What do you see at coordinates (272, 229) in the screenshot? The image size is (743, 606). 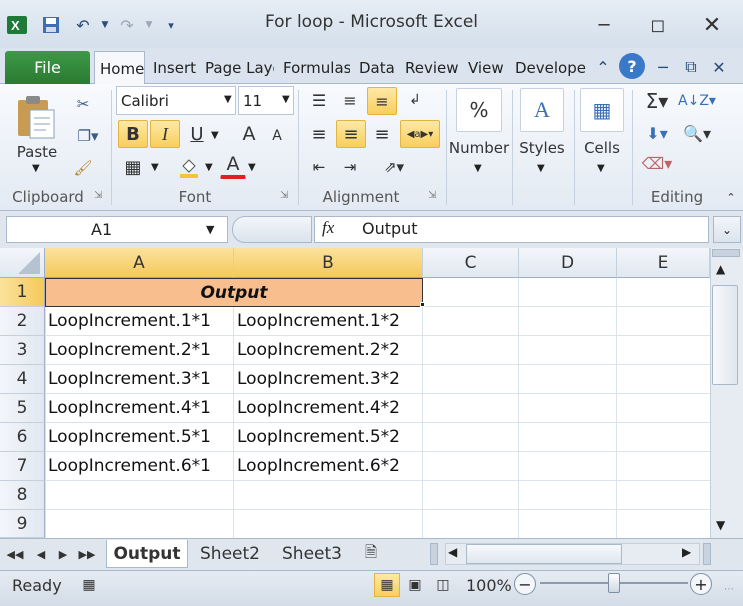 I see `formula-bar-divider` at bounding box center [272, 229].